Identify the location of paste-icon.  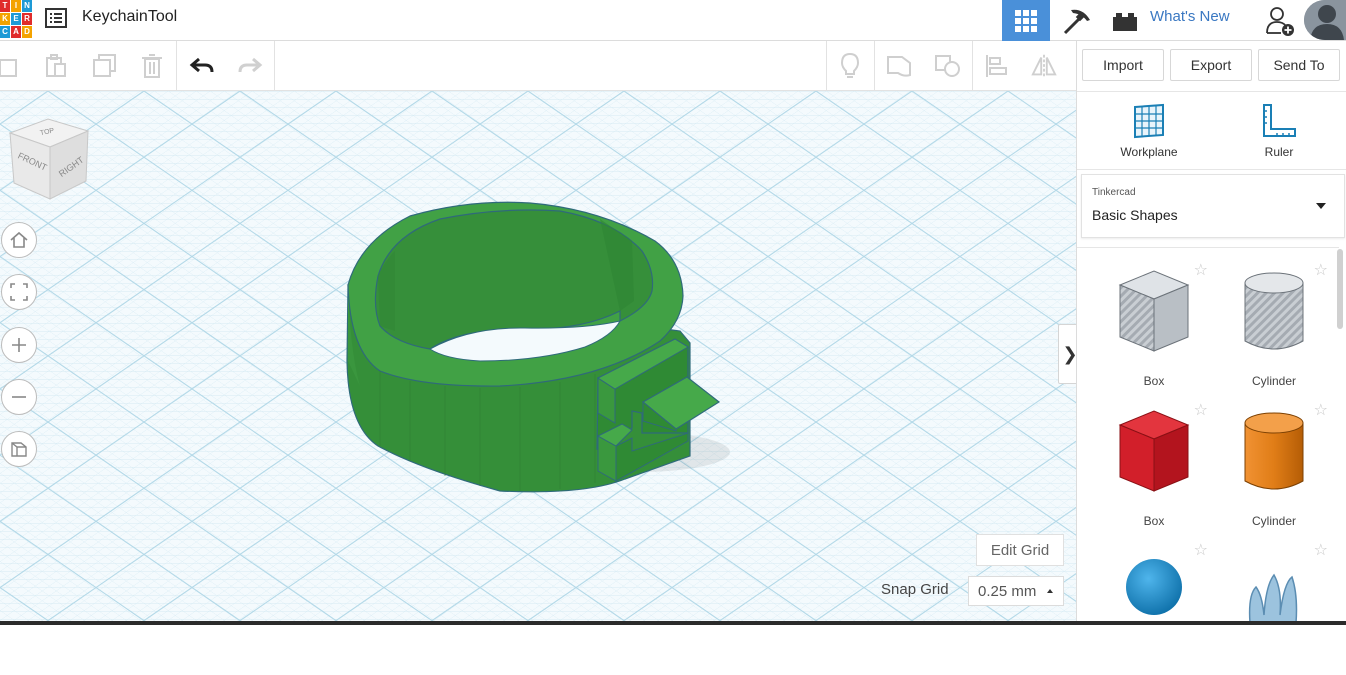
(56, 65).